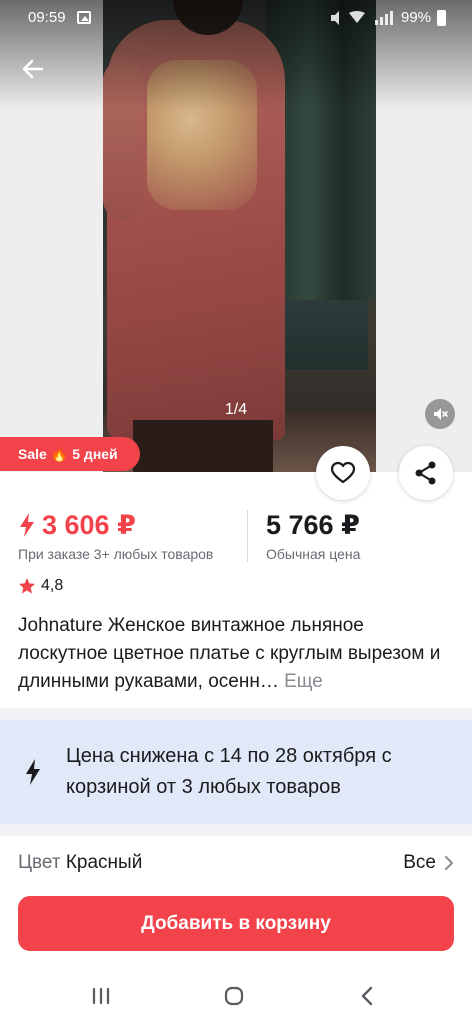  I want to click on back-button, so click(33, 69).